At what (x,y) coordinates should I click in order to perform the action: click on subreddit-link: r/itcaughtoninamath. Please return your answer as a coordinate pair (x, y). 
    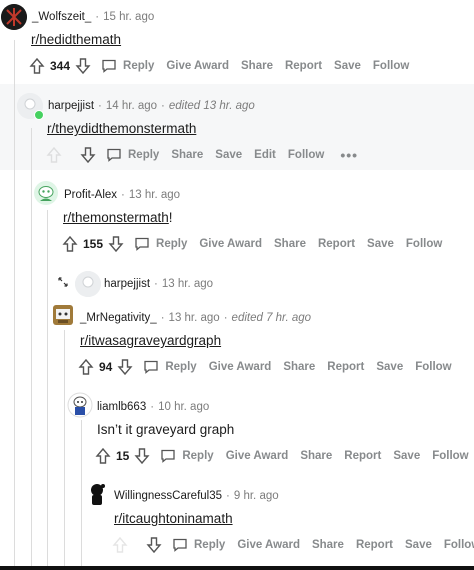
    Looking at the image, I should click on (173, 518).